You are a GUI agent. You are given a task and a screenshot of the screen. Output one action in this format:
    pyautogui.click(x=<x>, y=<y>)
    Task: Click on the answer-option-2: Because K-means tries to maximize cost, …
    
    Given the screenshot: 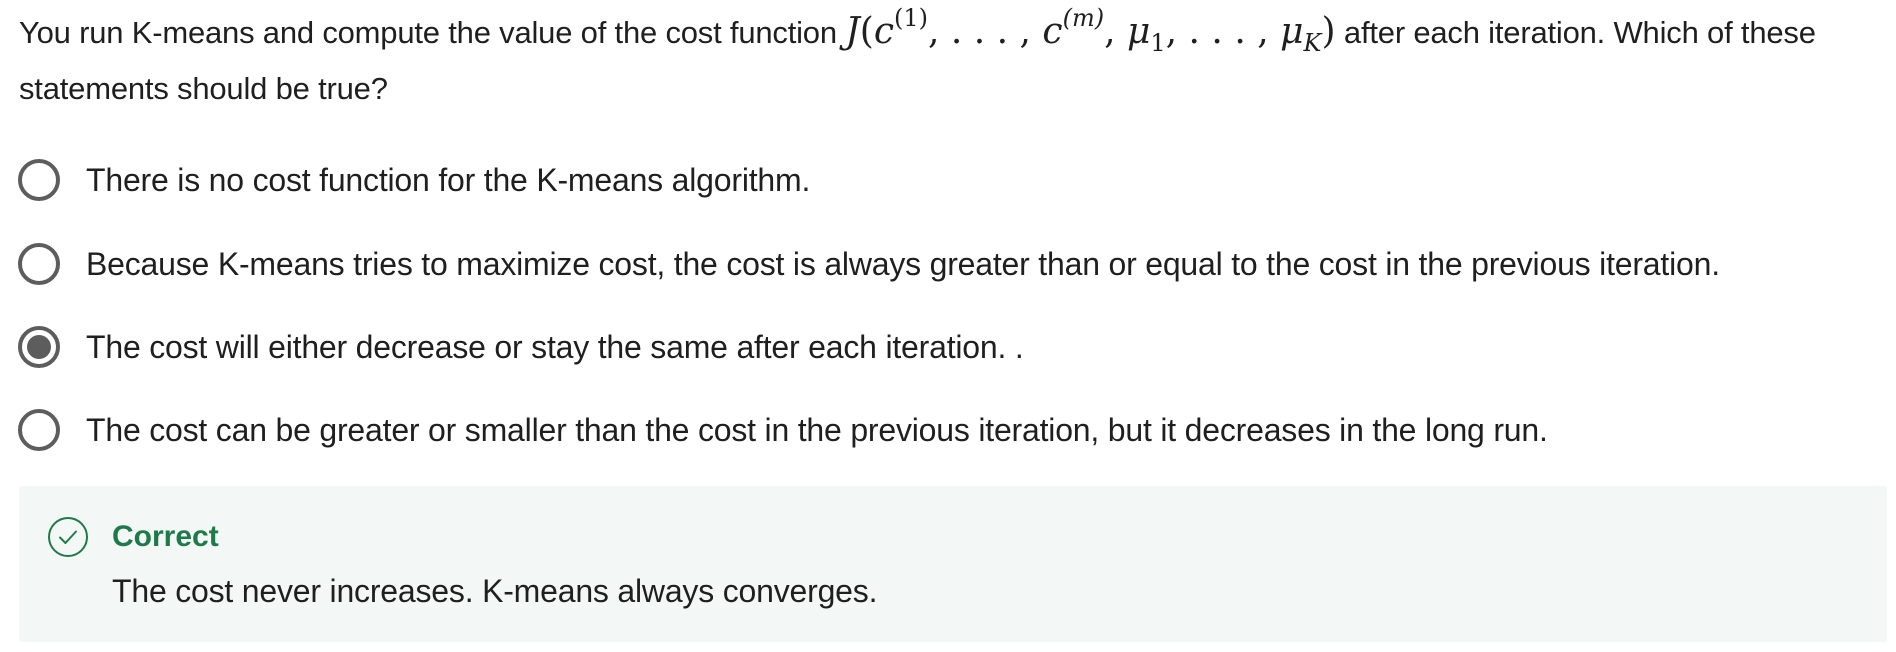 What is the action you would take?
    pyautogui.click(x=869, y=264)
    